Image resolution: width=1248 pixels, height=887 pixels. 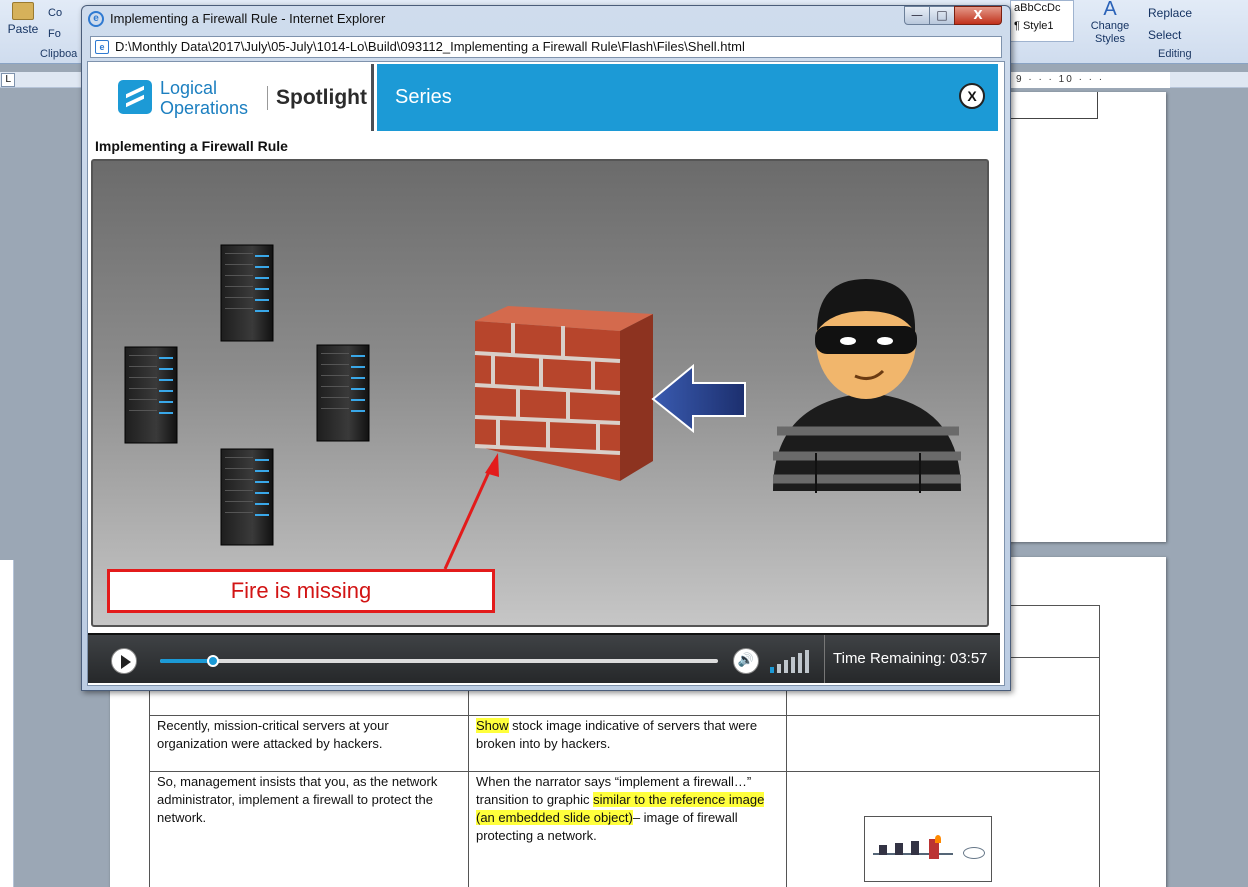 I want to click on volume-button: 🔊, so click(x=746, y=661).